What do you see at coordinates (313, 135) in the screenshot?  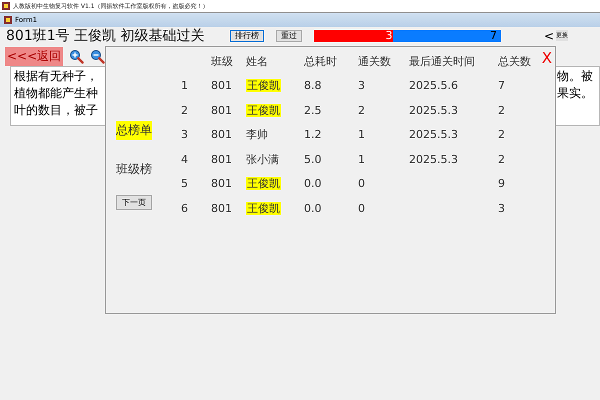 I see `table-cell: 1.2` at bounding box center [313, 135].